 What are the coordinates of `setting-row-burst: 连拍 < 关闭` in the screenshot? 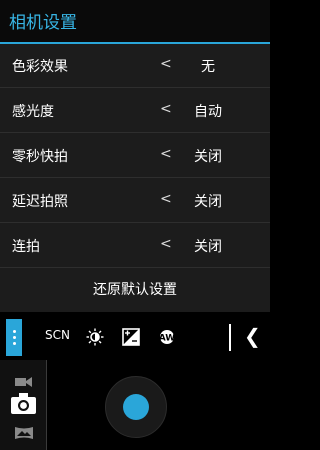 It's located at (135, 246).